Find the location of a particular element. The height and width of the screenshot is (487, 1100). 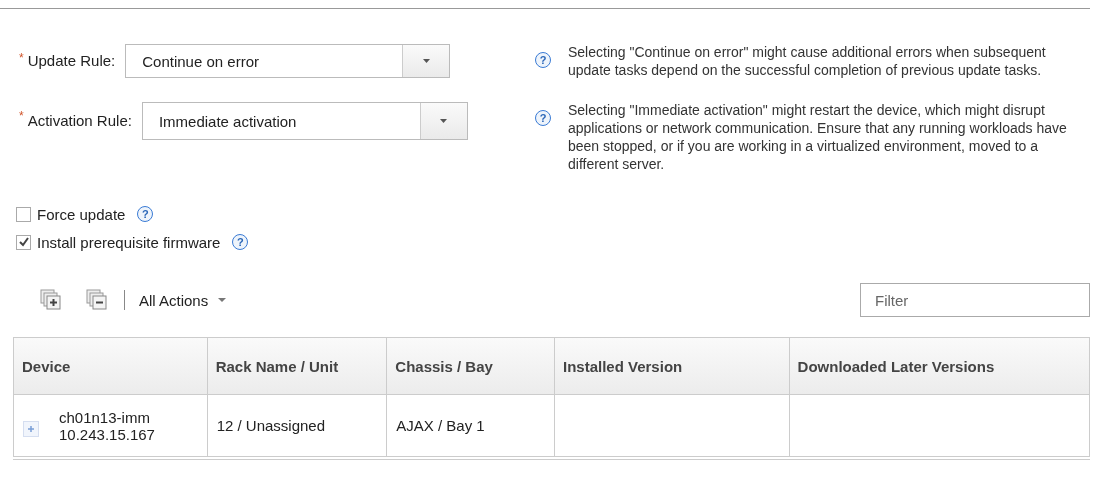

column-header: Device is located at coordinates (111, 366).